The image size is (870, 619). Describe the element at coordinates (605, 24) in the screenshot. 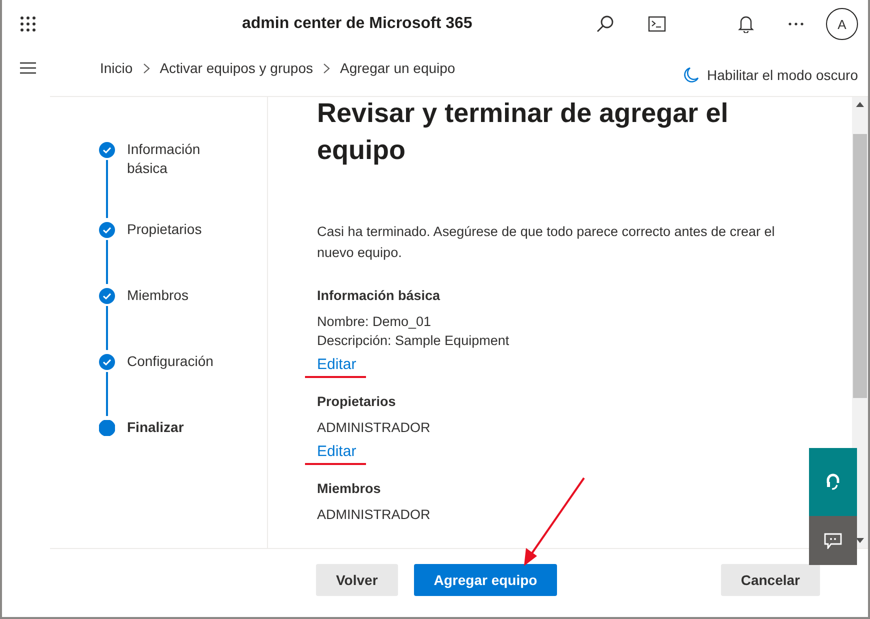

I see `search-icon` at that location.